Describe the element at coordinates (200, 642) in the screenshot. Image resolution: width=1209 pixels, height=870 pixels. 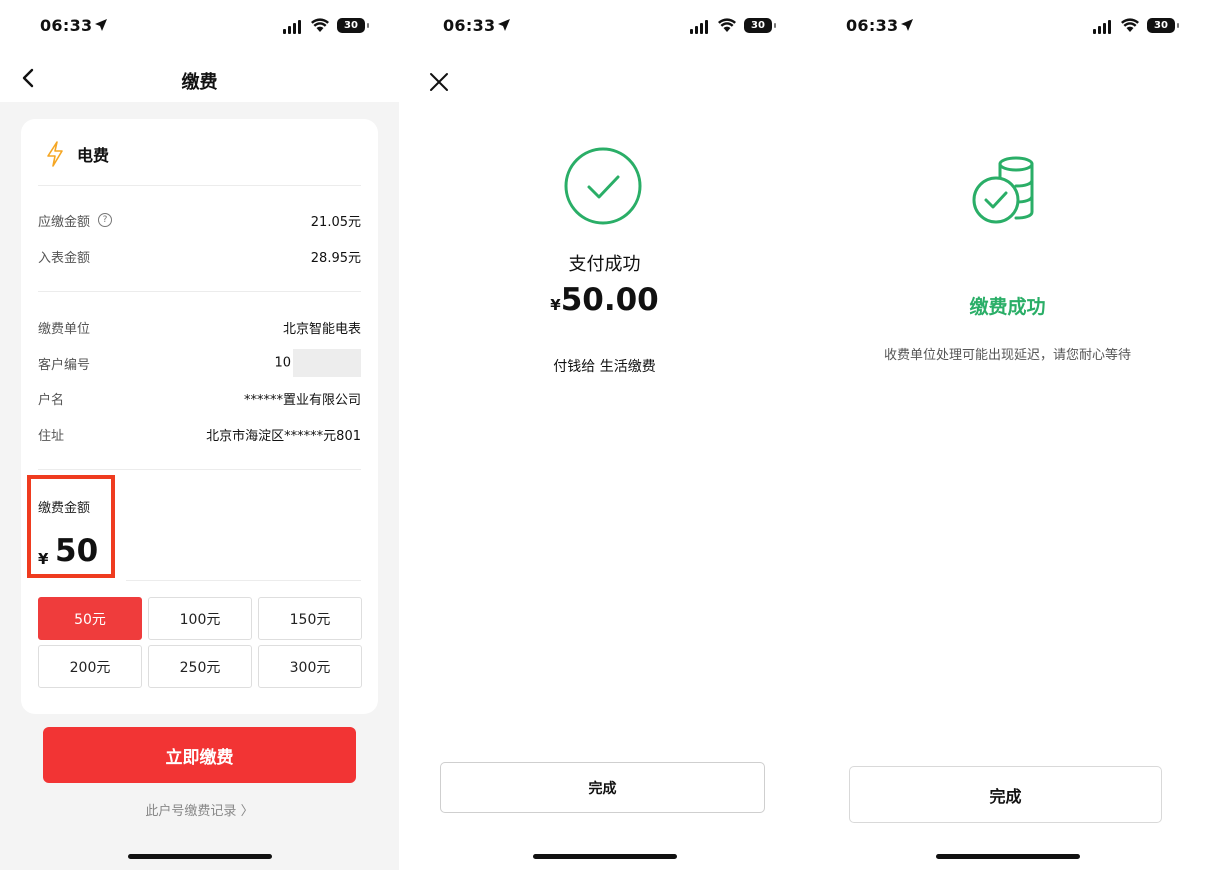
I see `amount-chip-grid: 50元 100元 150元 200元 250元 300元` at that location.